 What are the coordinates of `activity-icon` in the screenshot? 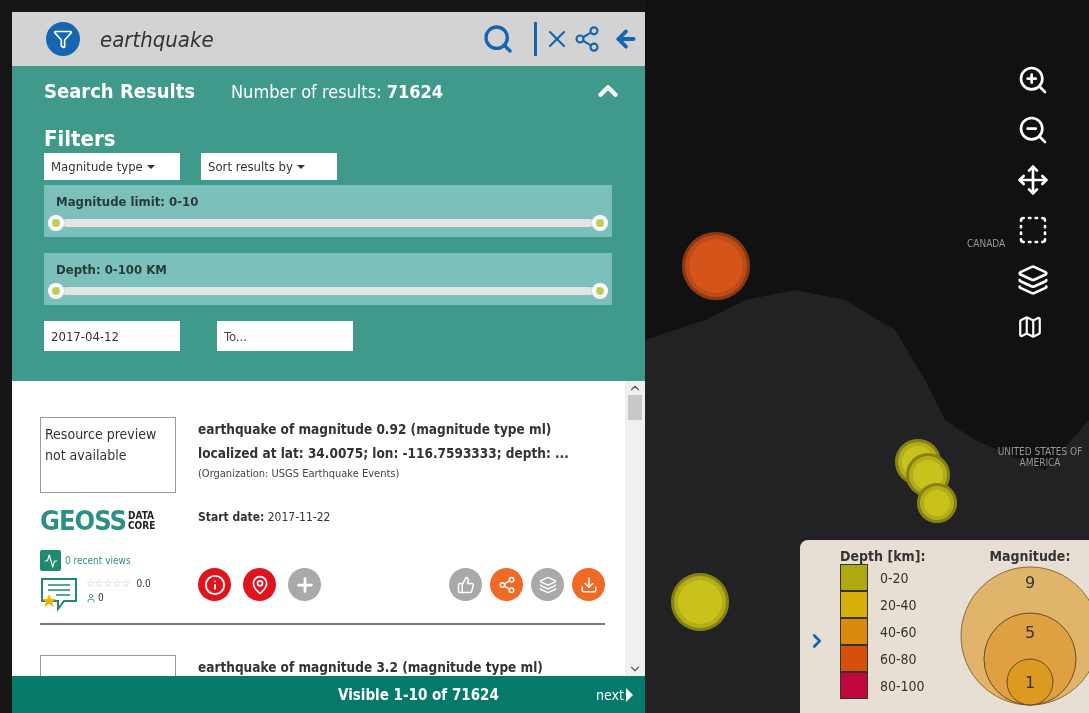 It's located at (50, 560).